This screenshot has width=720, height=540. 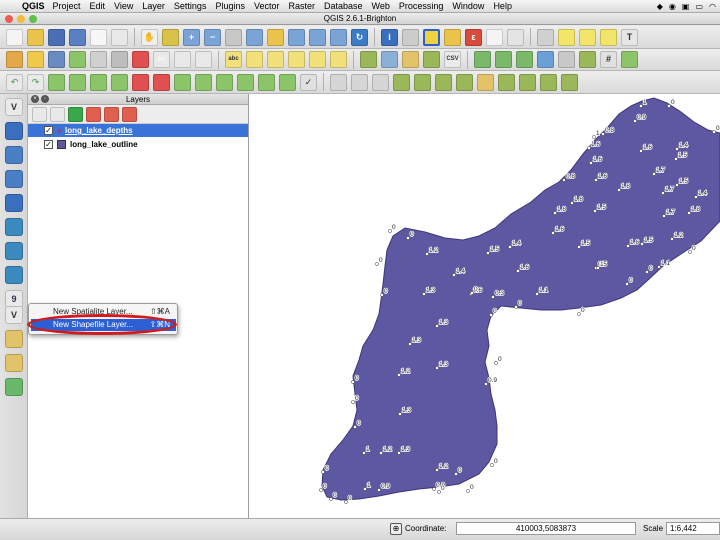 What do you see at coordinates (546, 528) in the screenshot?
I see `coordinate-field: 410003,5083873` at bounding box center [546, 528].